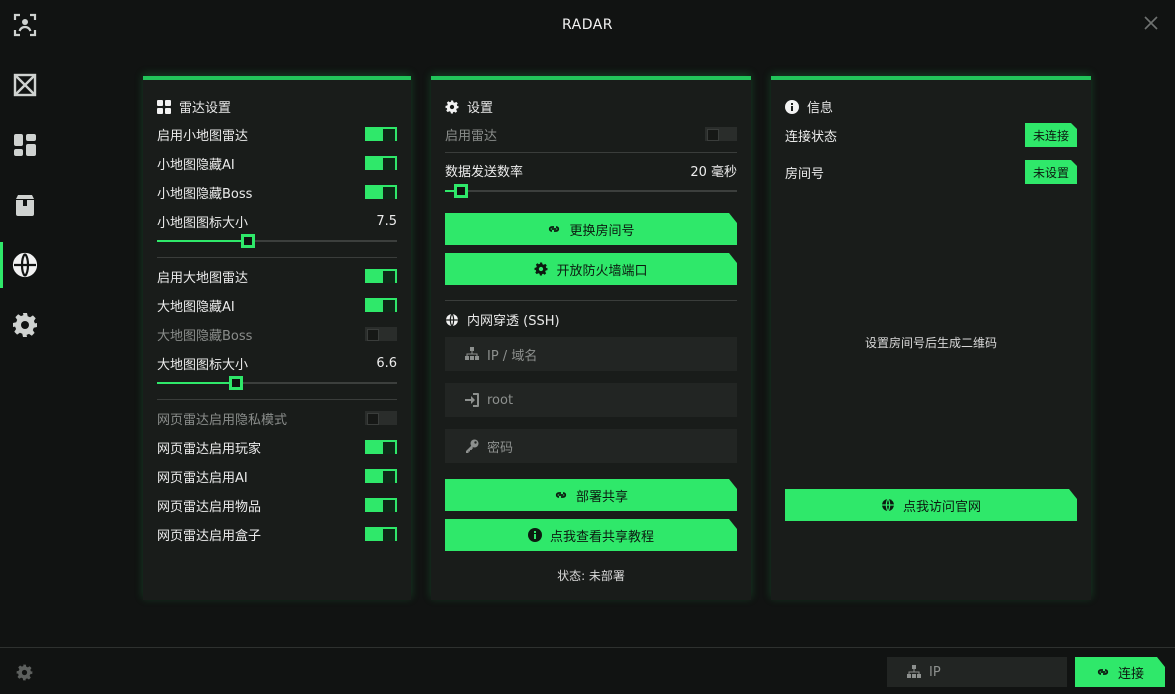  What do you see at coordinates (1151, 23) in the screenshot?
I see `close-icon` at bounding box center [1151, 23].